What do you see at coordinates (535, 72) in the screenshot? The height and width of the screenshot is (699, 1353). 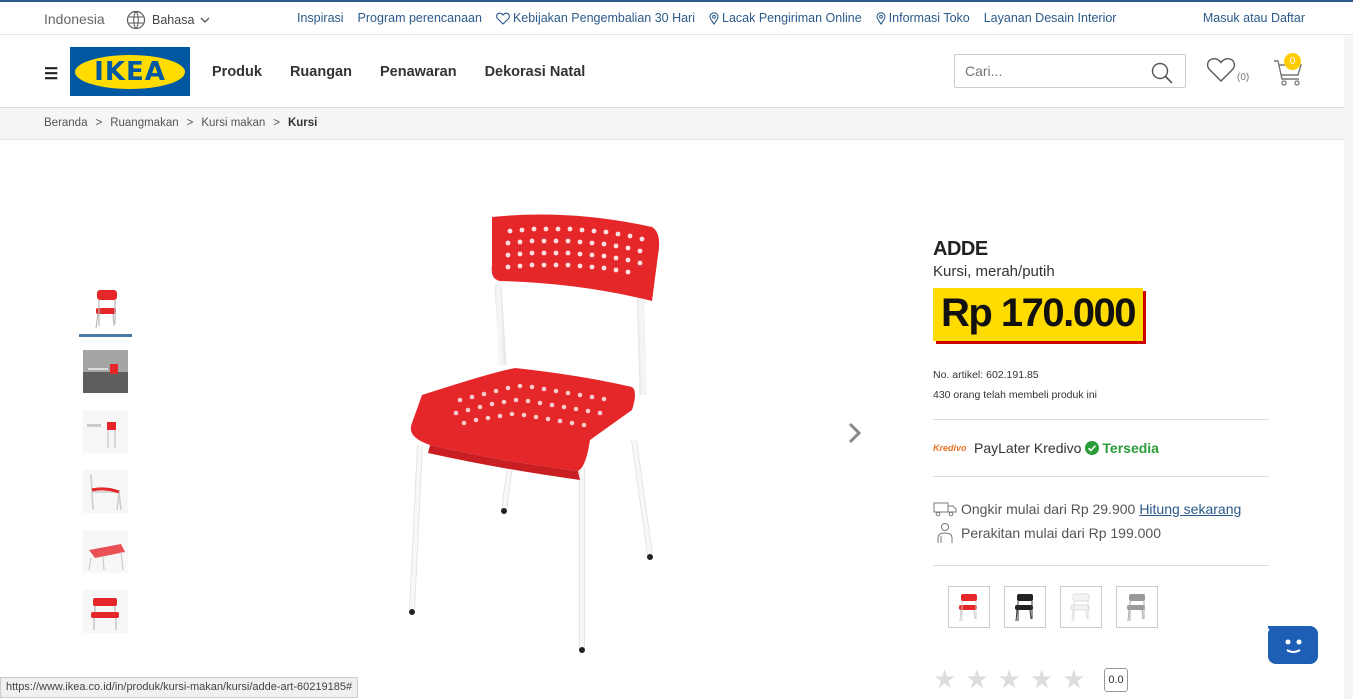 I see `nav-dekorasi-natal: Dekorasi Natal` at bounding box center [535, 72].